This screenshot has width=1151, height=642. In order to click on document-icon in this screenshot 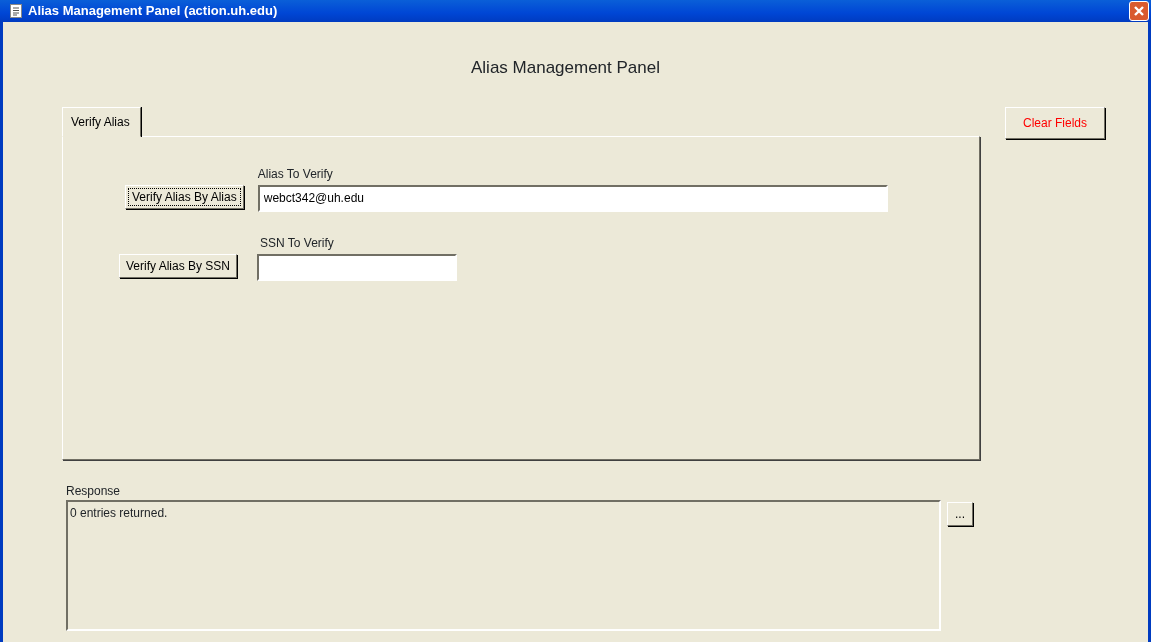, I will do `click(16, 11)`.